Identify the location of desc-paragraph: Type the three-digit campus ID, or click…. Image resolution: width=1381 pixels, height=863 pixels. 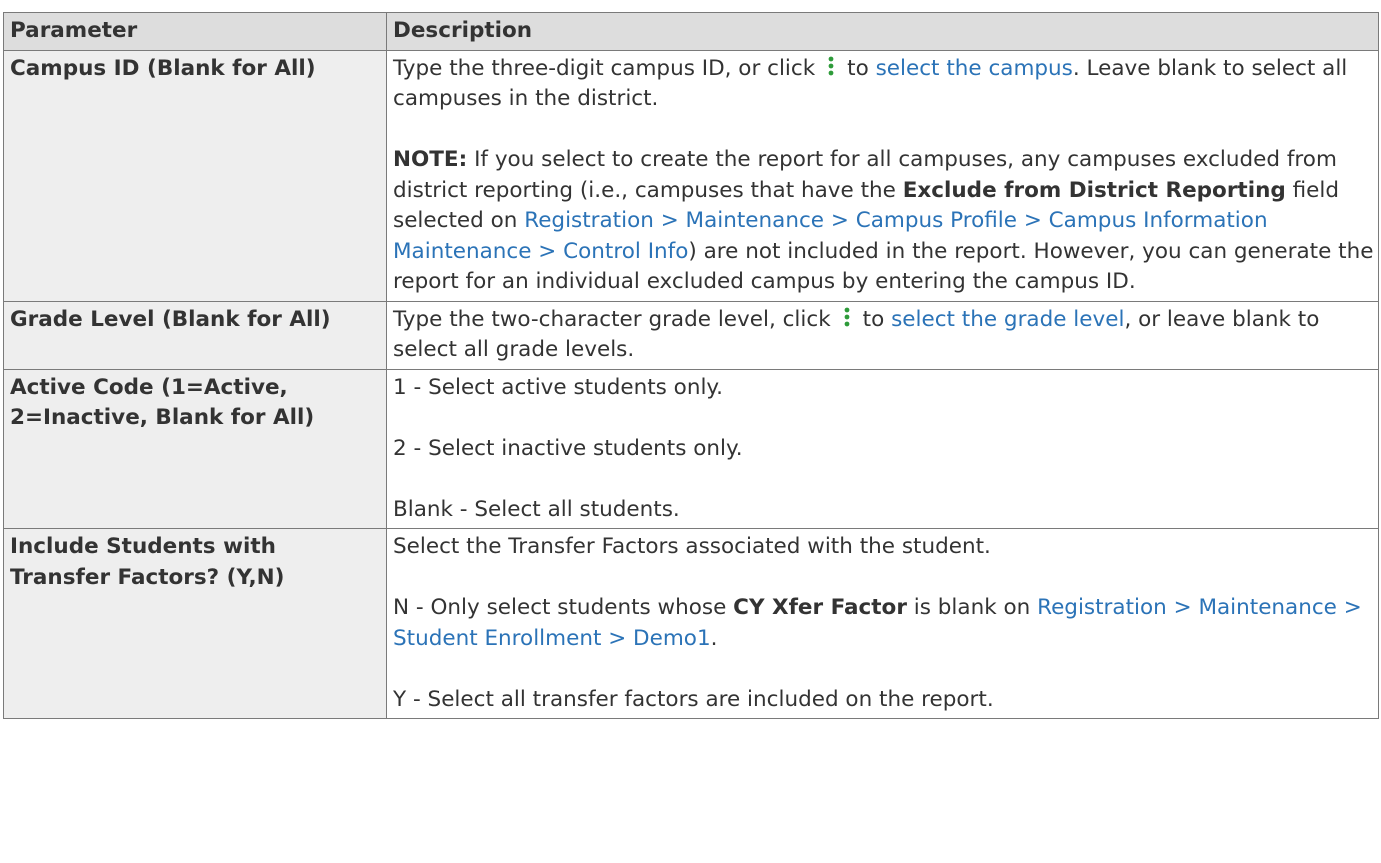
(870, 83).